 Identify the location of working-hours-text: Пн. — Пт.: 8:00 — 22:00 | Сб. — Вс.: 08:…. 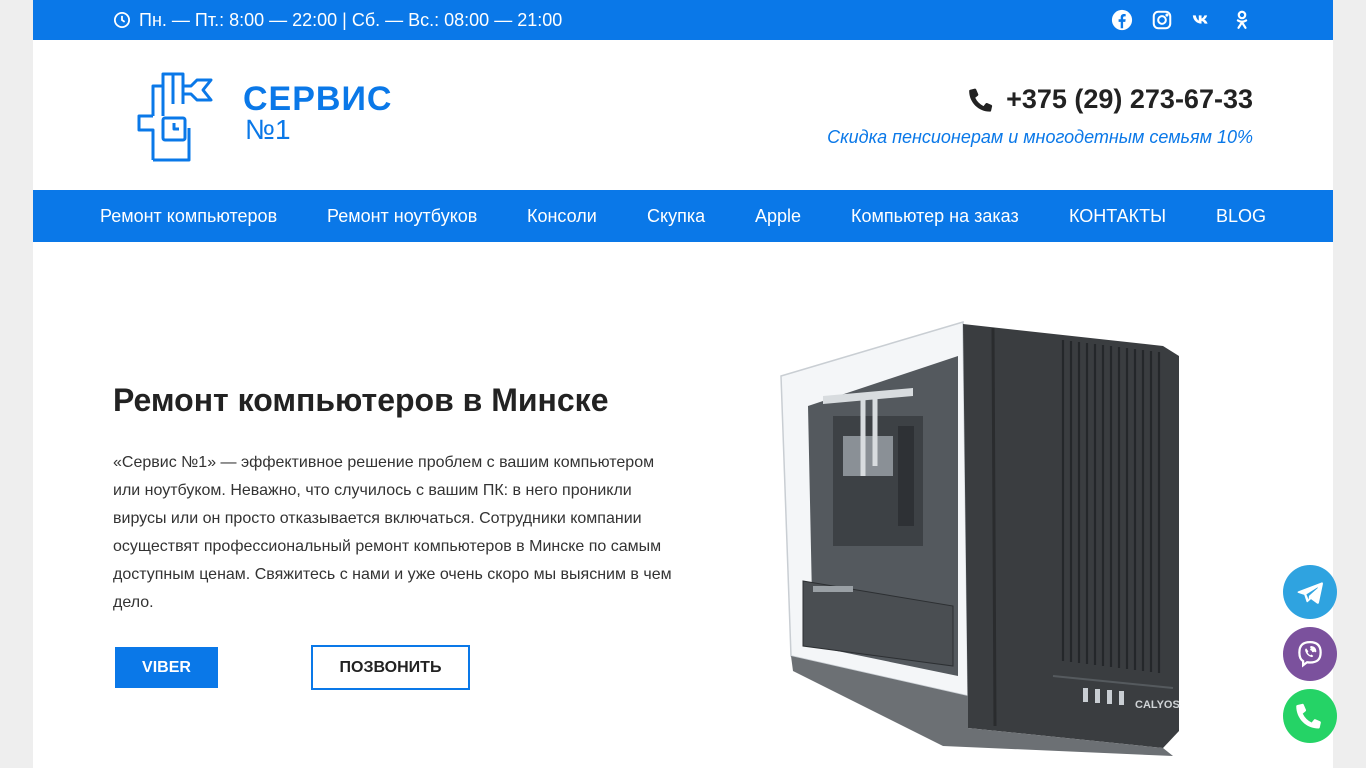
(351, 19).